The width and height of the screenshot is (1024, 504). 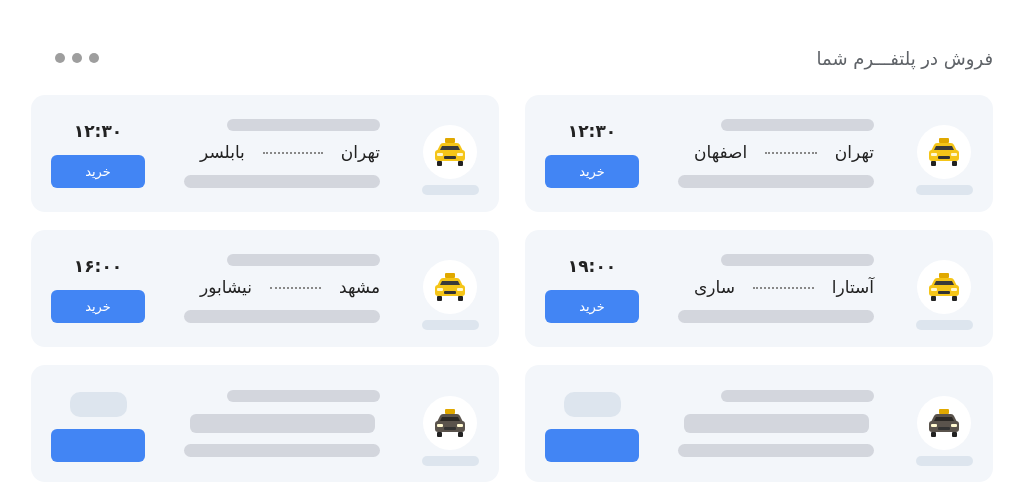 I want to click on origin-city: آستارا, so click(x=852, y=288).